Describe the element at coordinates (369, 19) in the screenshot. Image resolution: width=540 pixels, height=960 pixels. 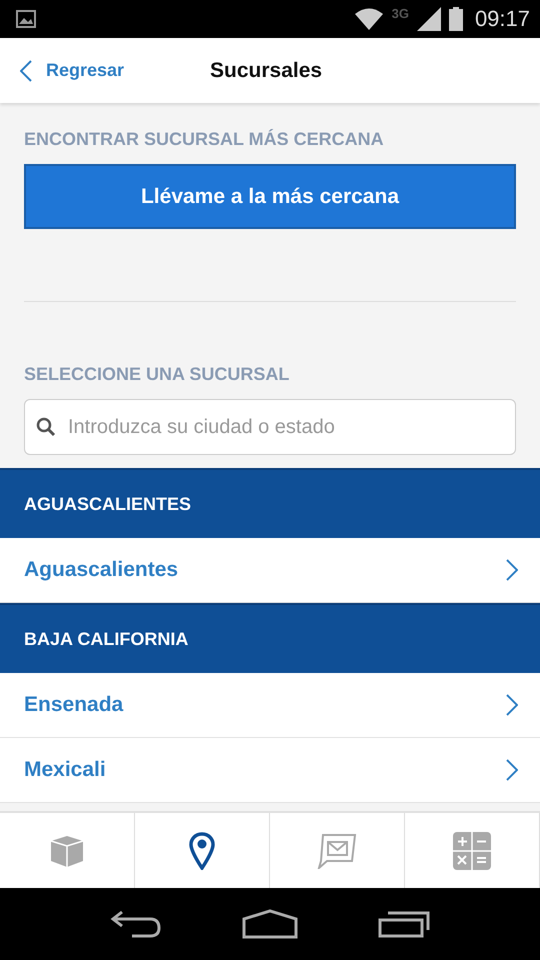
I see `wifi-icon` at that location.